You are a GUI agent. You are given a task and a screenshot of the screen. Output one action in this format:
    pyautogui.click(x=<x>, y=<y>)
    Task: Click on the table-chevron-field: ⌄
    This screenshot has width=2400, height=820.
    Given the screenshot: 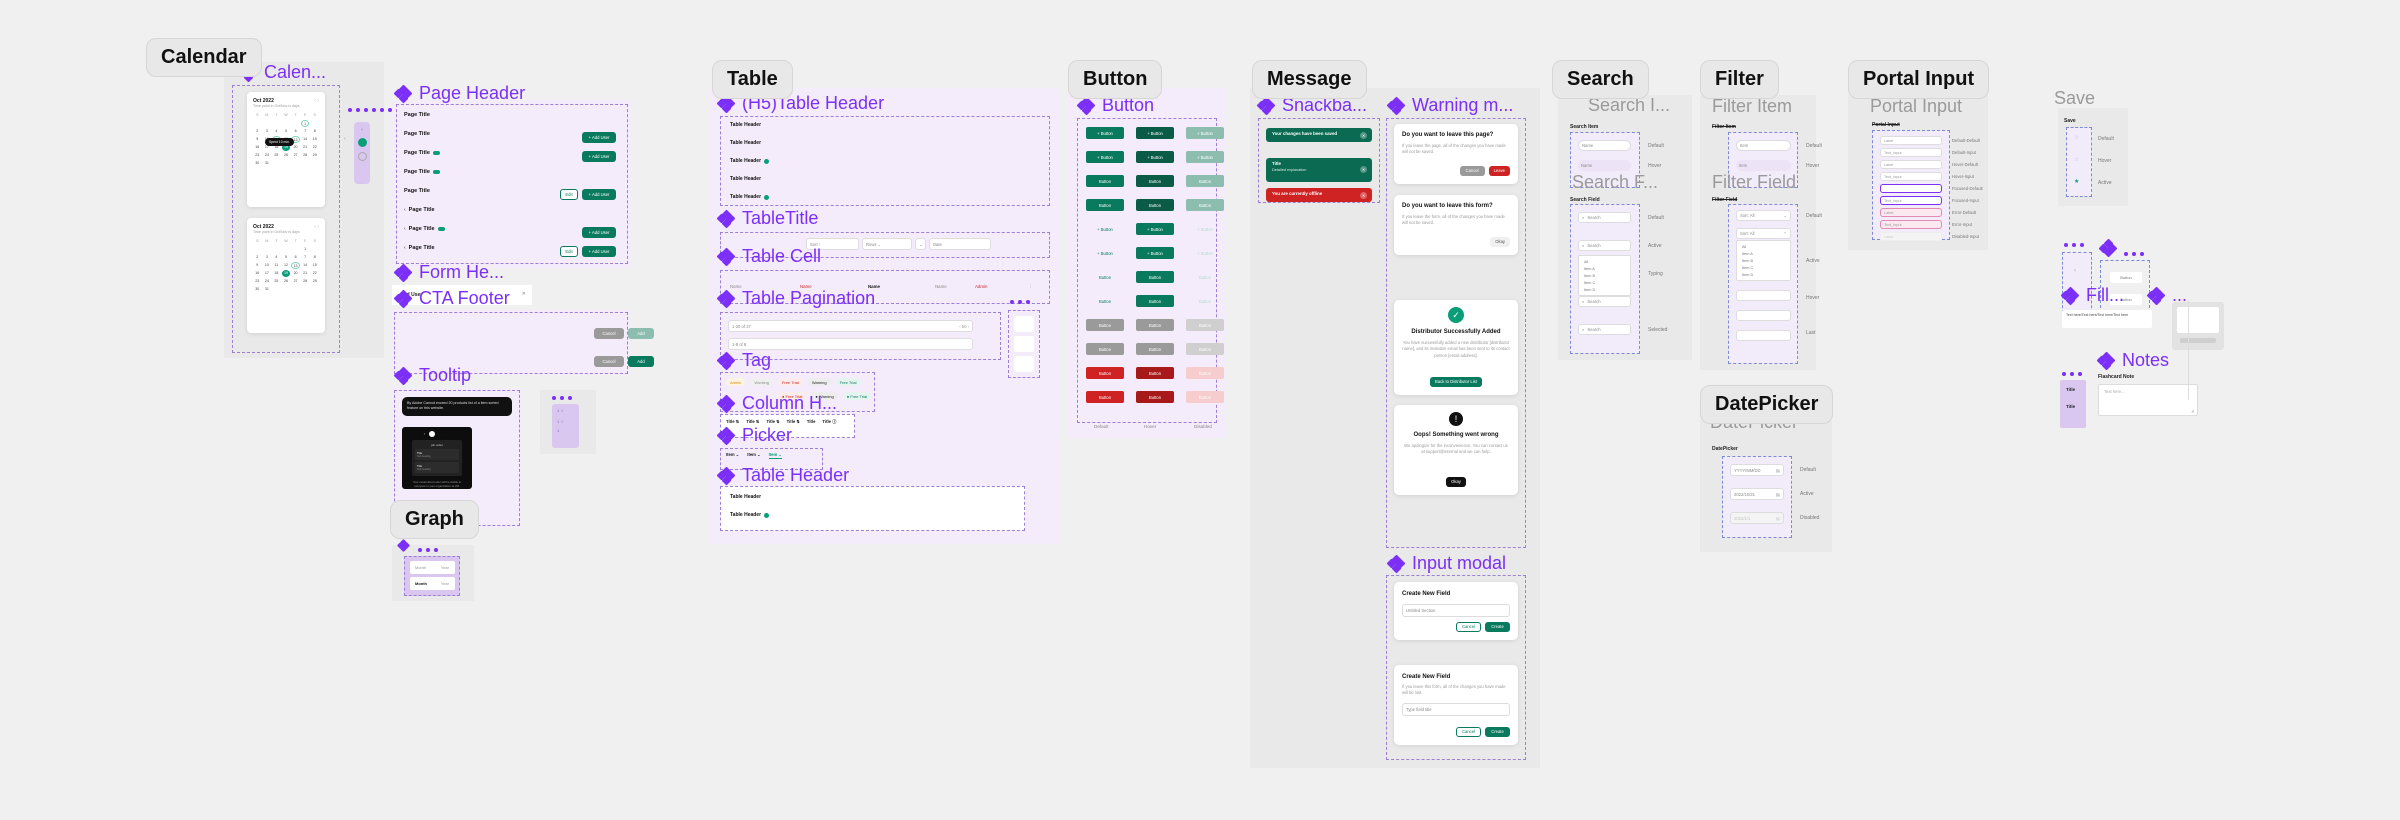 What is the action you would take?
    pyautogui.click(x=920, y=244)
    